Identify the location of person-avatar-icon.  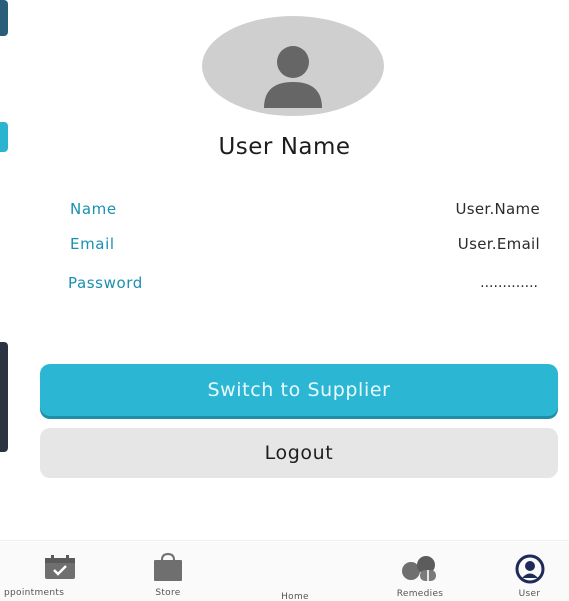
(293, 77).